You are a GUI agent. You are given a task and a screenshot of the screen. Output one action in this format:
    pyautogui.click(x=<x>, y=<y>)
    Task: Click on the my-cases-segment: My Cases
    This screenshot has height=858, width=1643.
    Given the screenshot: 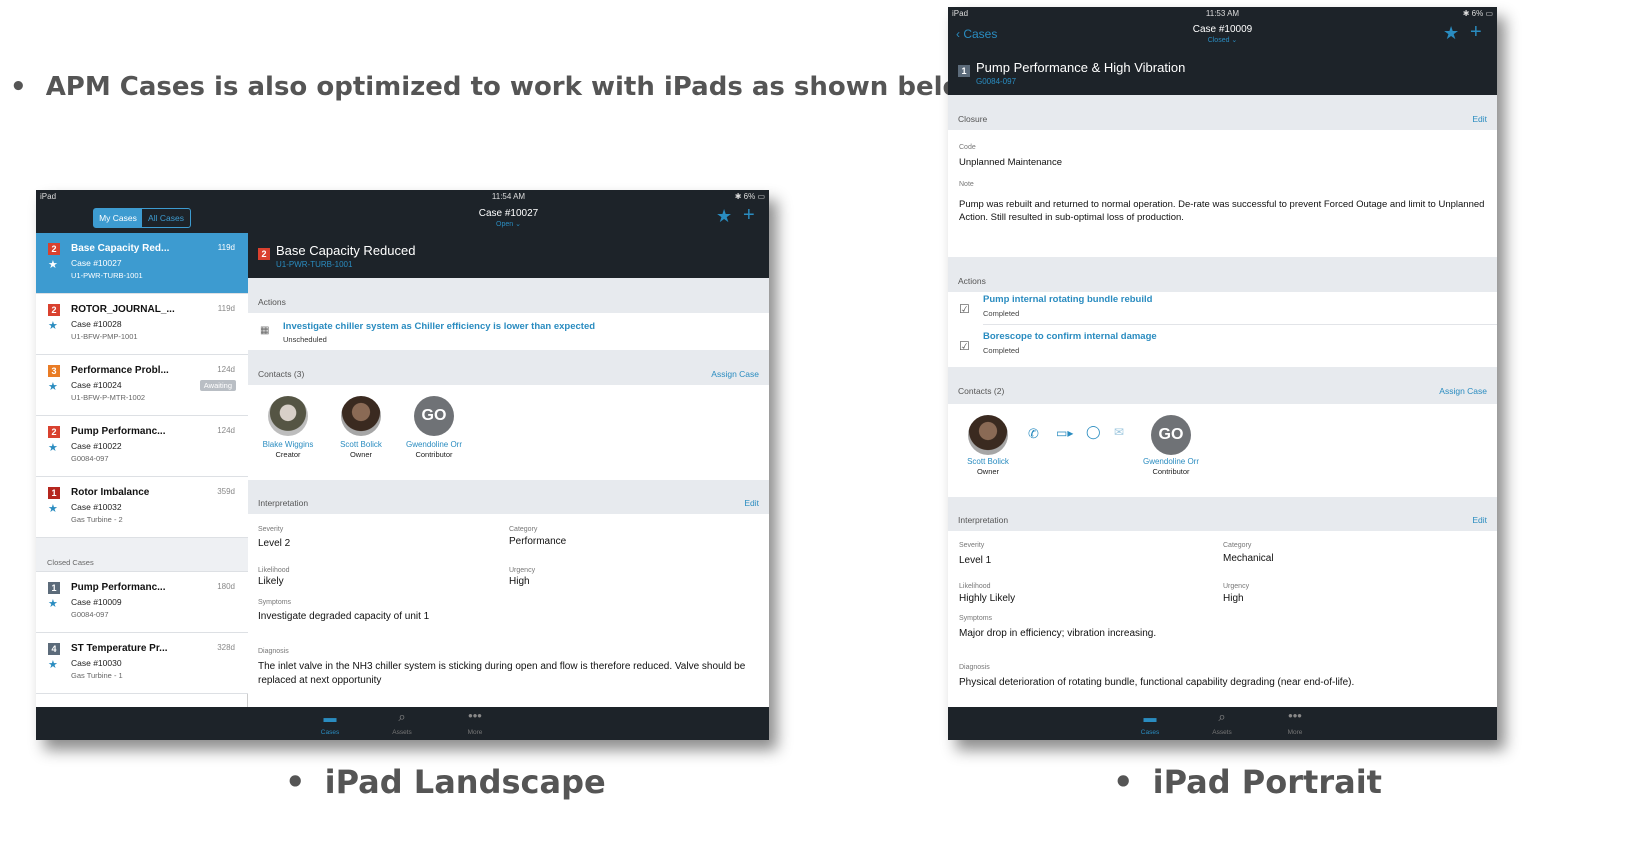 What is the action you would take?
    pyautogui.click(x=118, y=218)
    